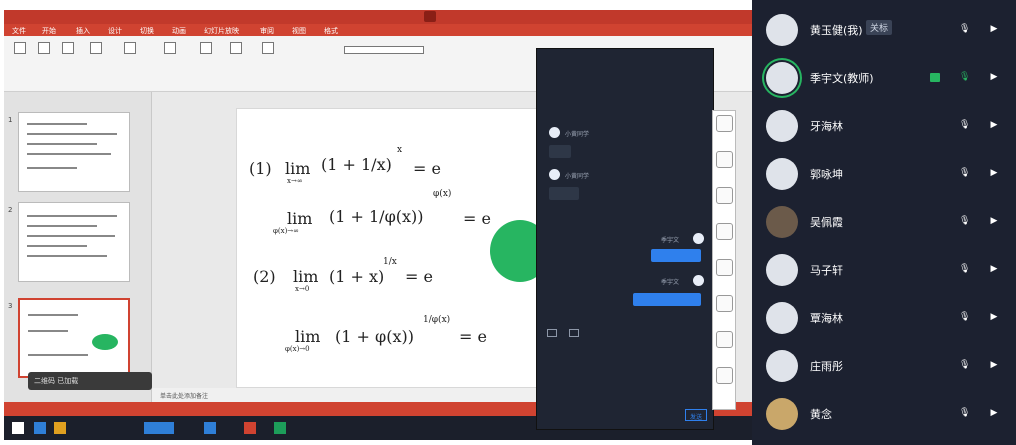 The height and width of the screenshot is (445, 1016). Describe the element at coordinates (18, 428) in the screenshot. I see `start-icon` at that location.